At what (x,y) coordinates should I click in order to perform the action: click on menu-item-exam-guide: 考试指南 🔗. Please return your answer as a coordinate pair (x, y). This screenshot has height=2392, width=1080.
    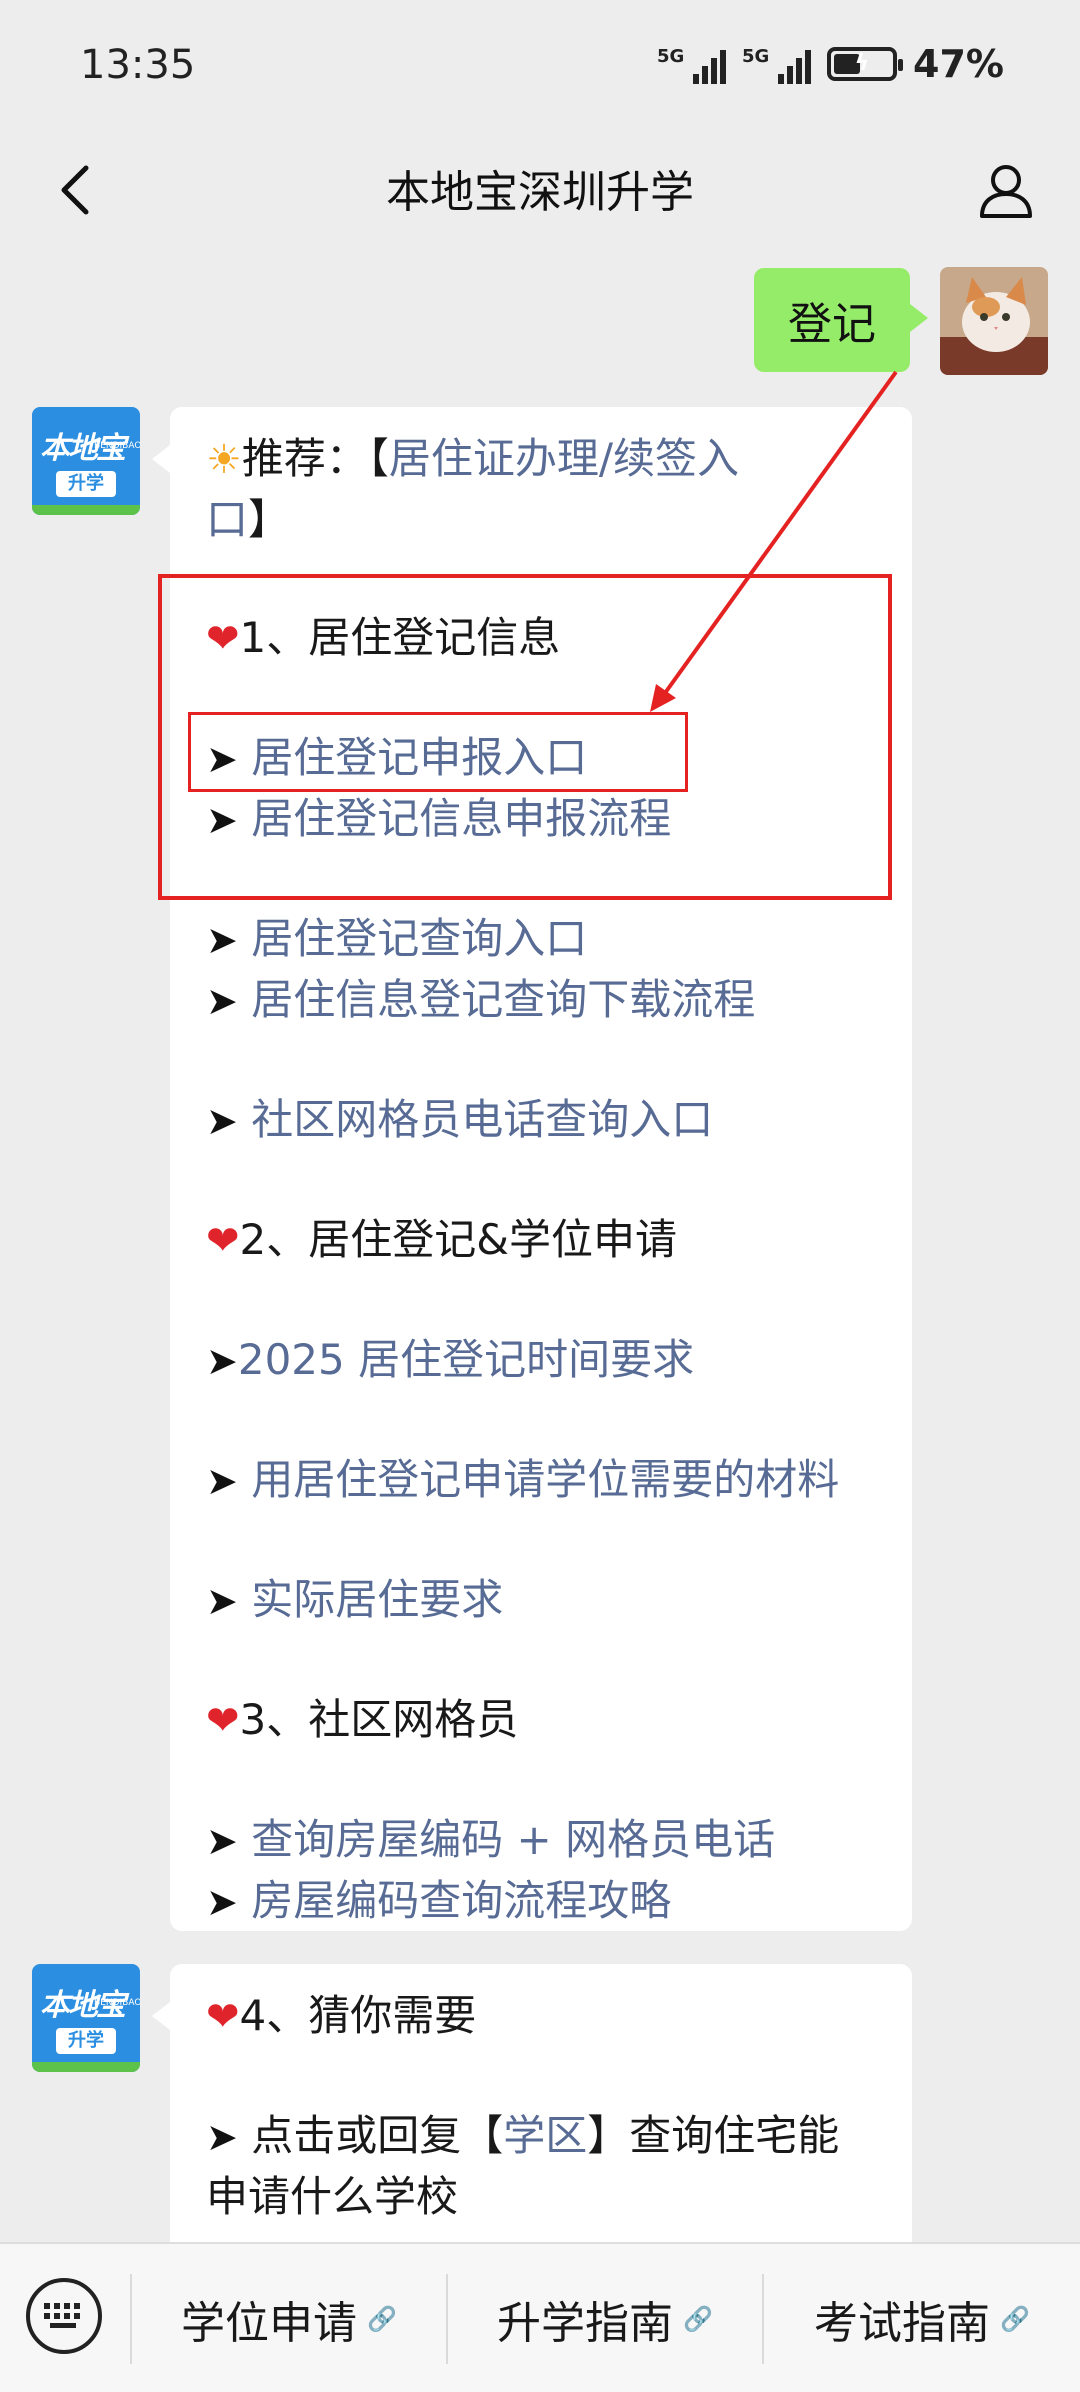
    Looking at the image, I should click on (922, 2318).